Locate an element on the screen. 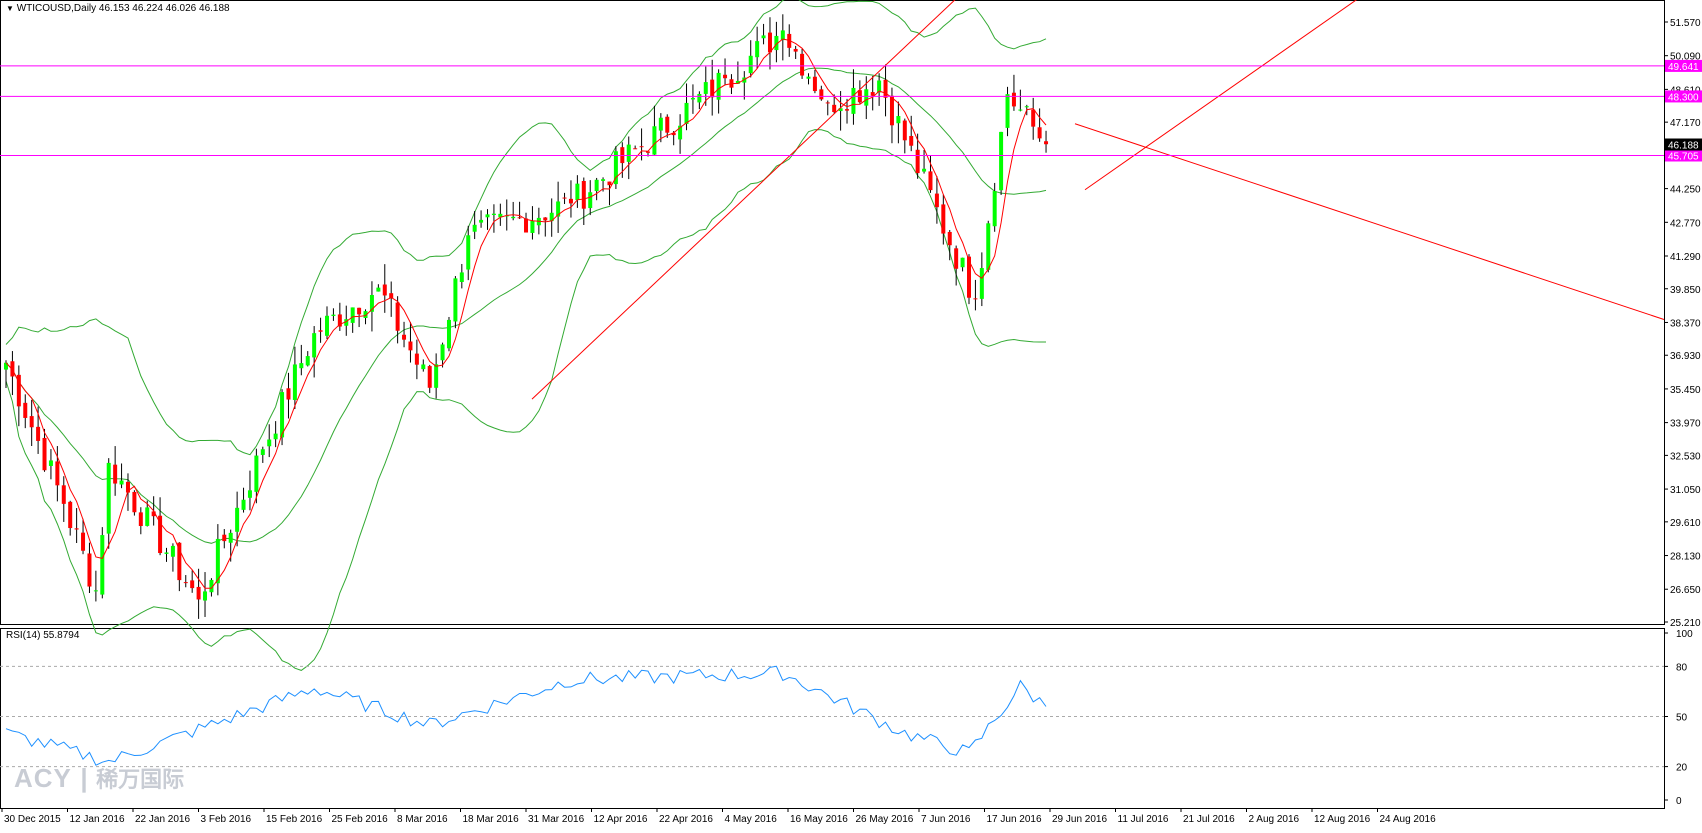 The height and width of the screenshot is (833, 1702). collapse-arrow-icon: ▼ is located at coordinates (10, 8).